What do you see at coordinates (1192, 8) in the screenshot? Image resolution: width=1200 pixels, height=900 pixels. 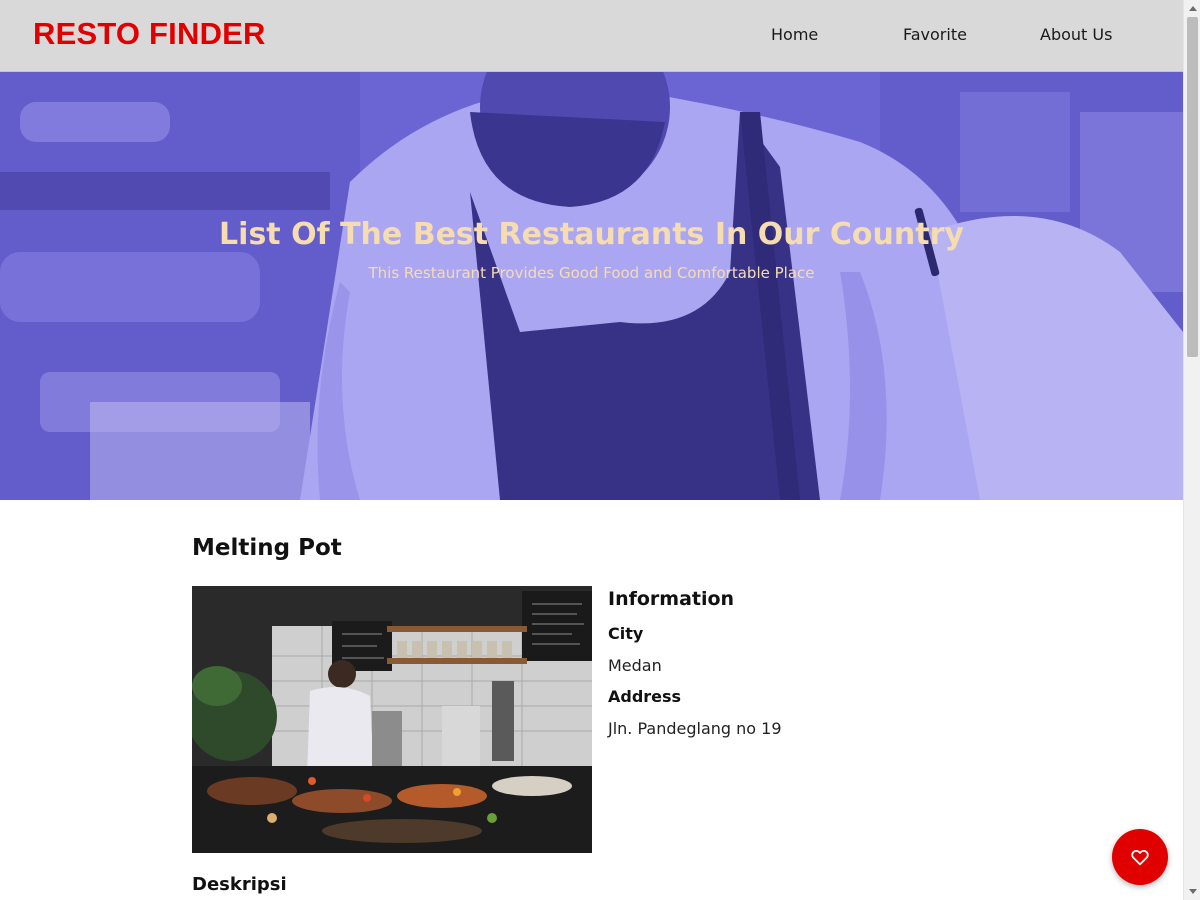 I see `scroll-up-arrow-icon` at bounding box center [1192, 8].